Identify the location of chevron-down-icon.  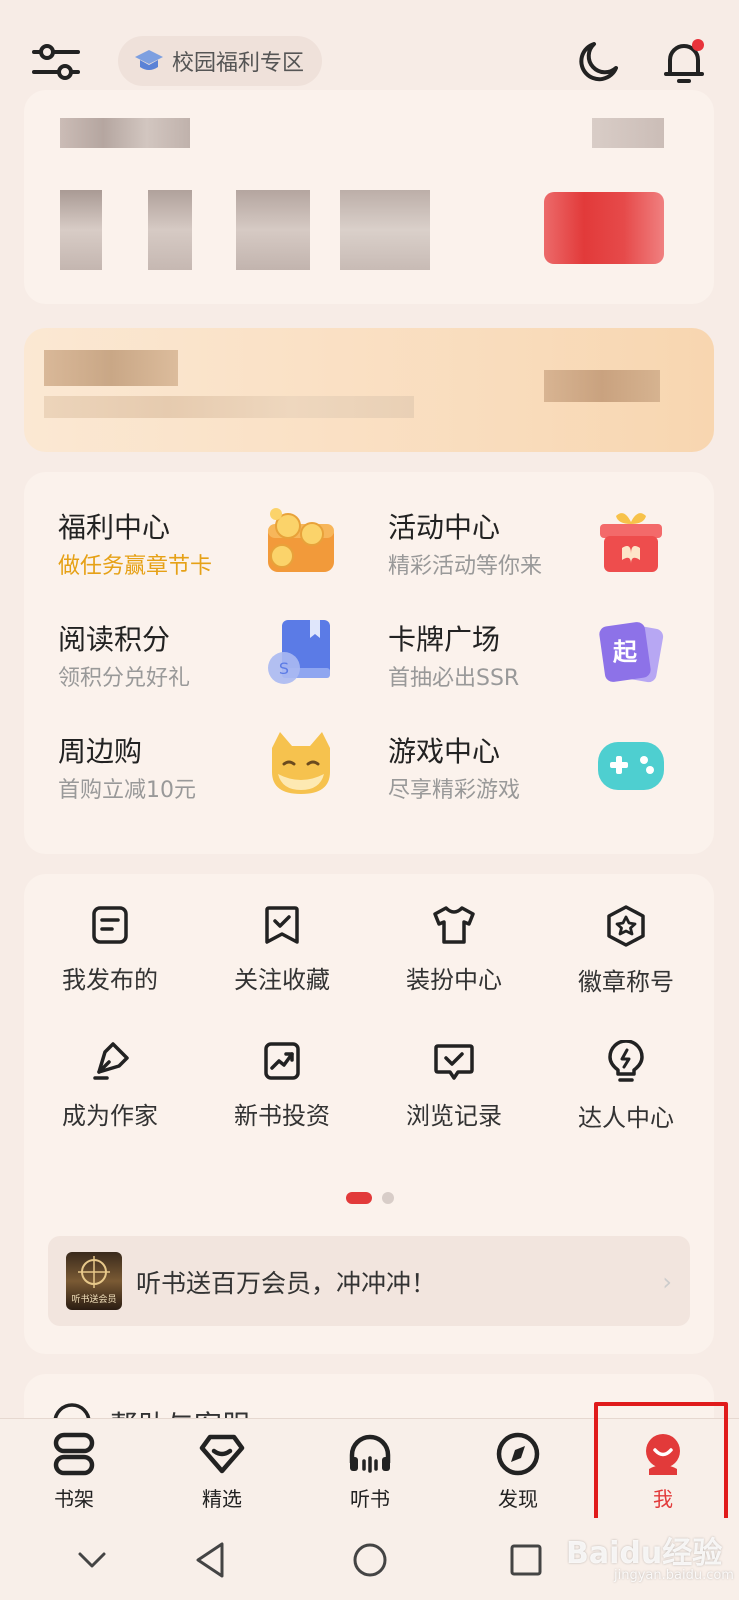
(92, 1560).